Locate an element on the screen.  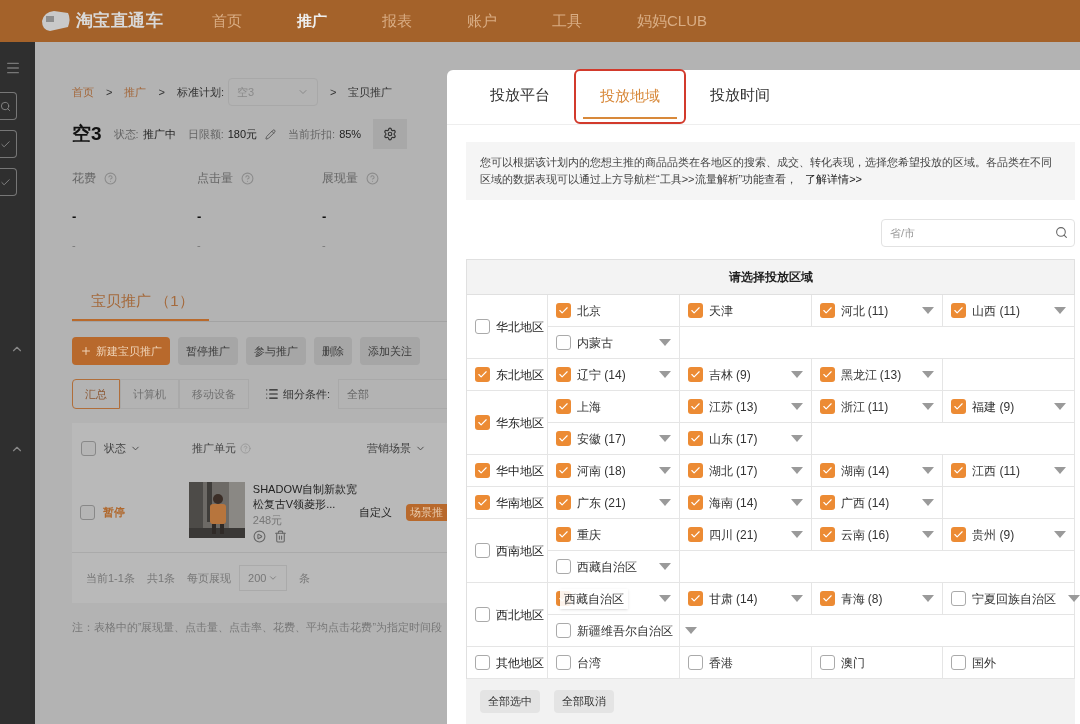
settings-button is located at coordinates (390, 134).